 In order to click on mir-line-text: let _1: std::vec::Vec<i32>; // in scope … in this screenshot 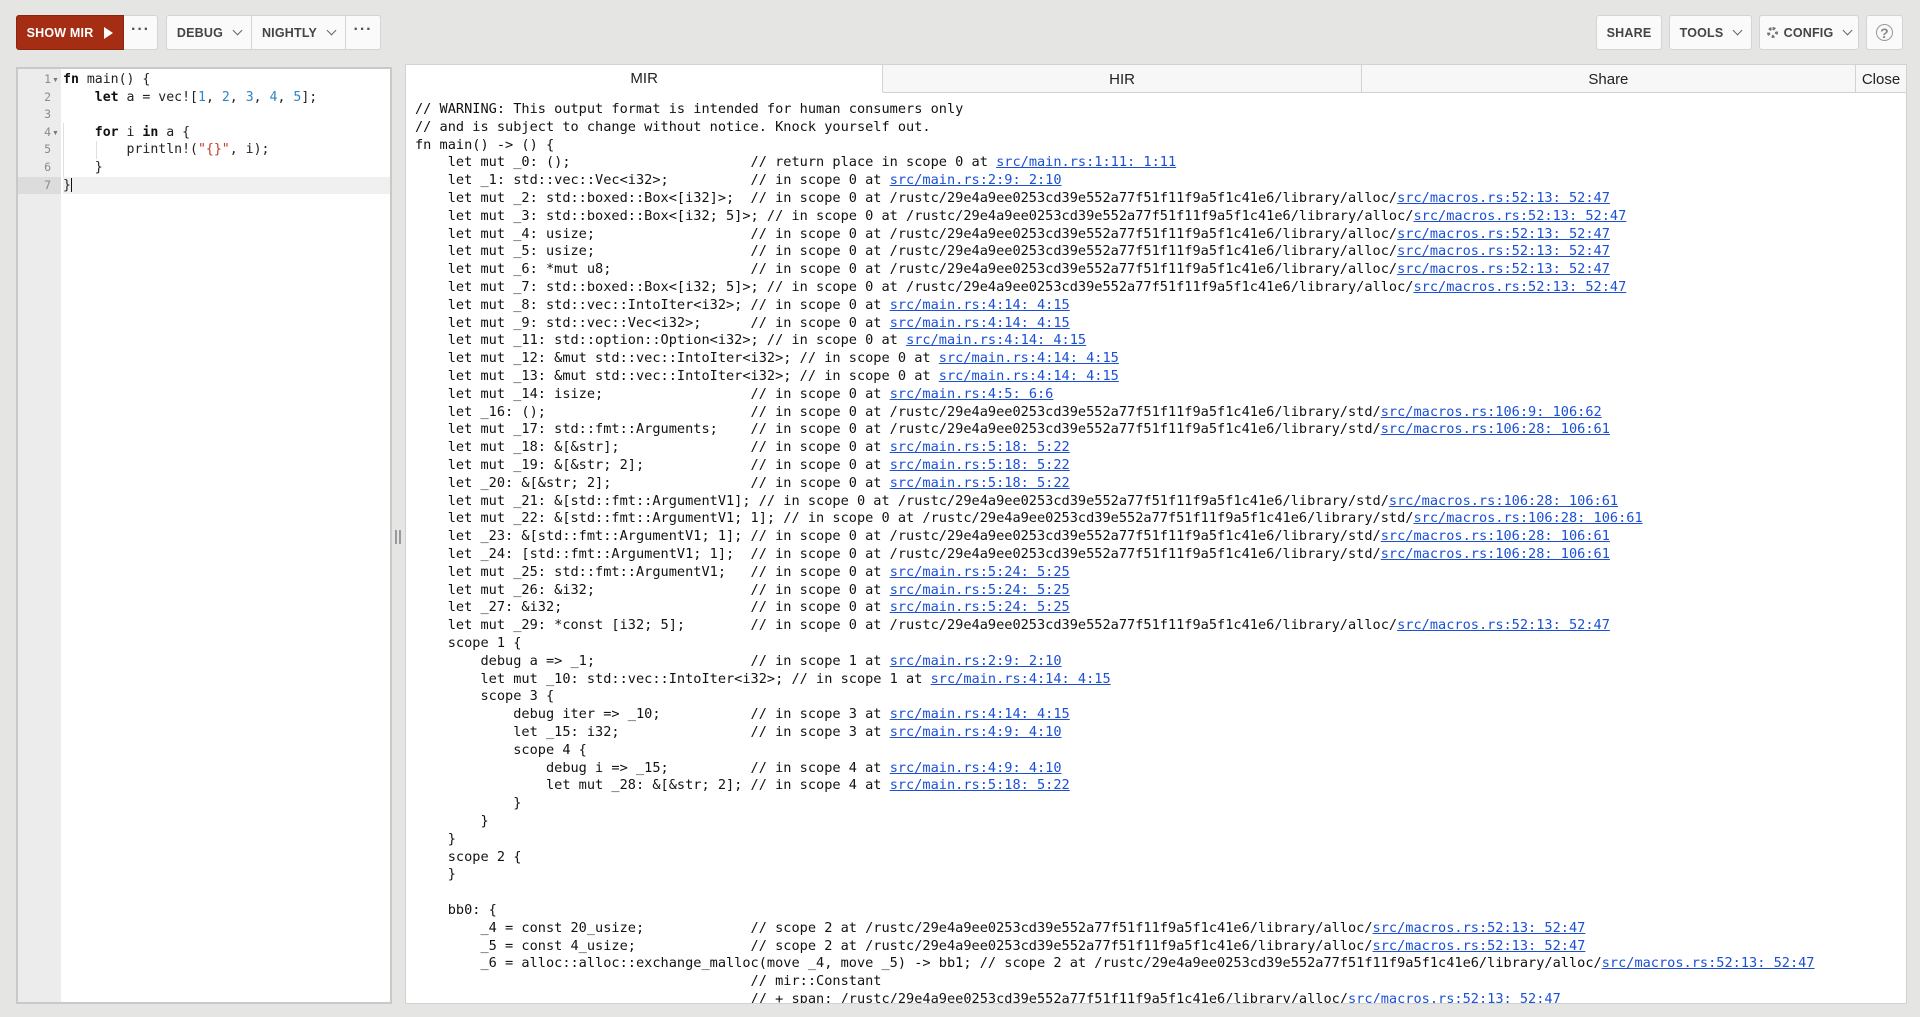, I will do `click(652, 180)`.